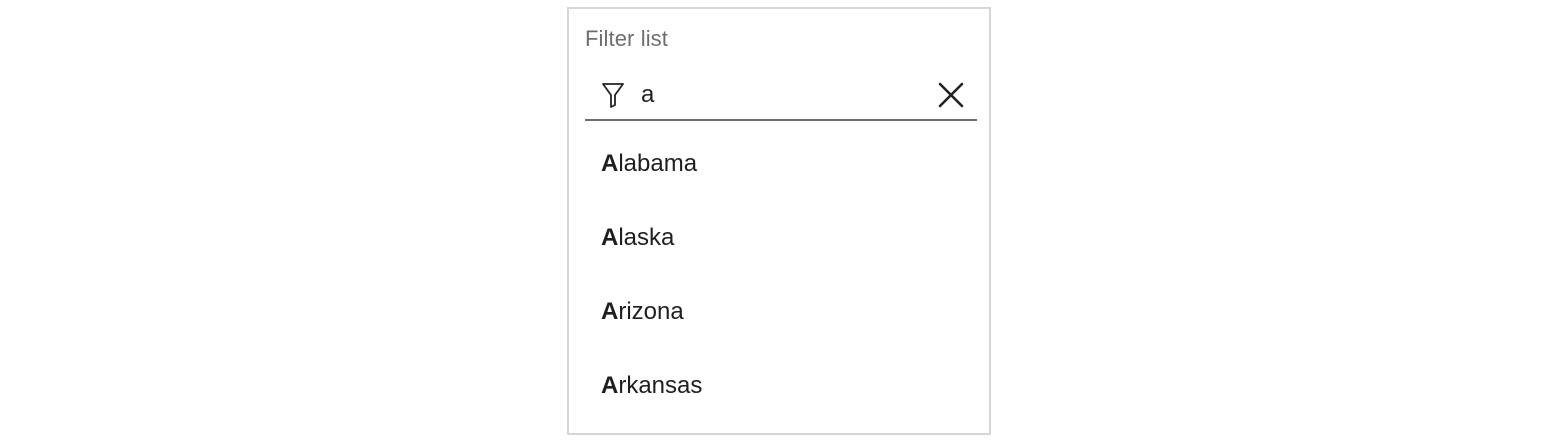 The height and width of the screenshot is (444, 1560). What do you see at coordinates (781, 164) in the screenshot?
I see `list-item: Alabama` at bounding box center [781, 164].